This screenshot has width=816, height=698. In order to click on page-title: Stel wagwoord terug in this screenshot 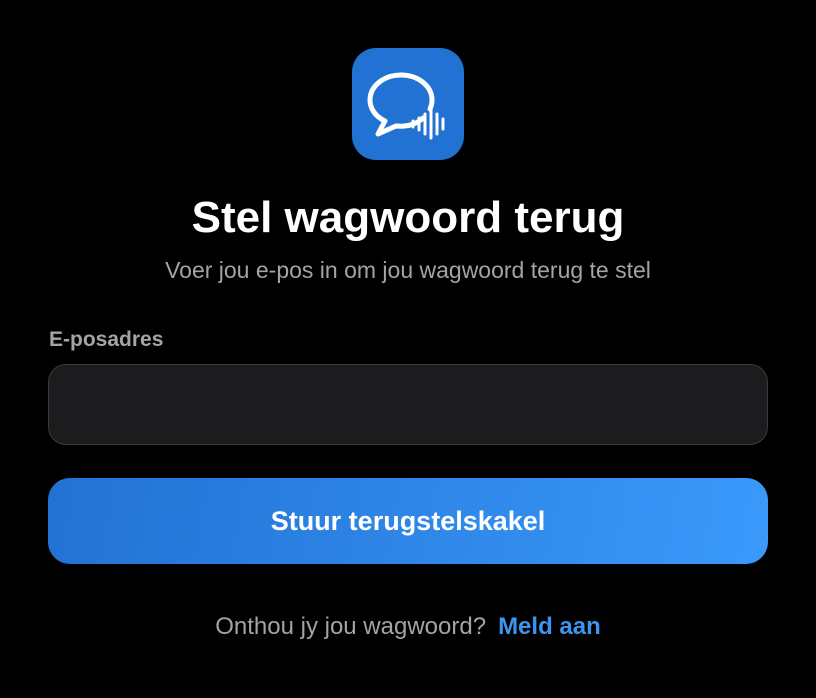, I will do `click(408, 217)`.